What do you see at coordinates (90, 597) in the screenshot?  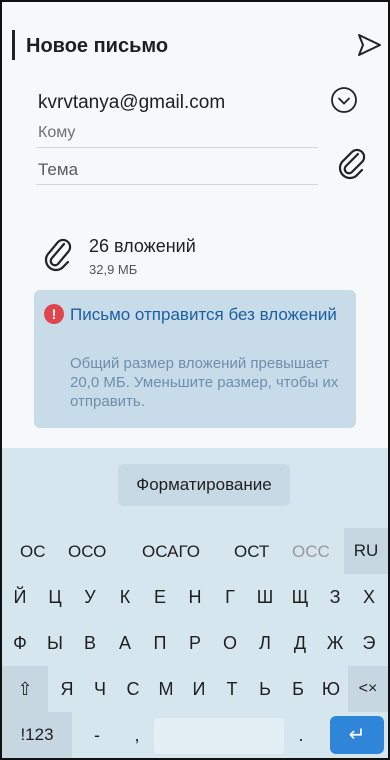 I see `key: У` at bounding box center [90, 597].